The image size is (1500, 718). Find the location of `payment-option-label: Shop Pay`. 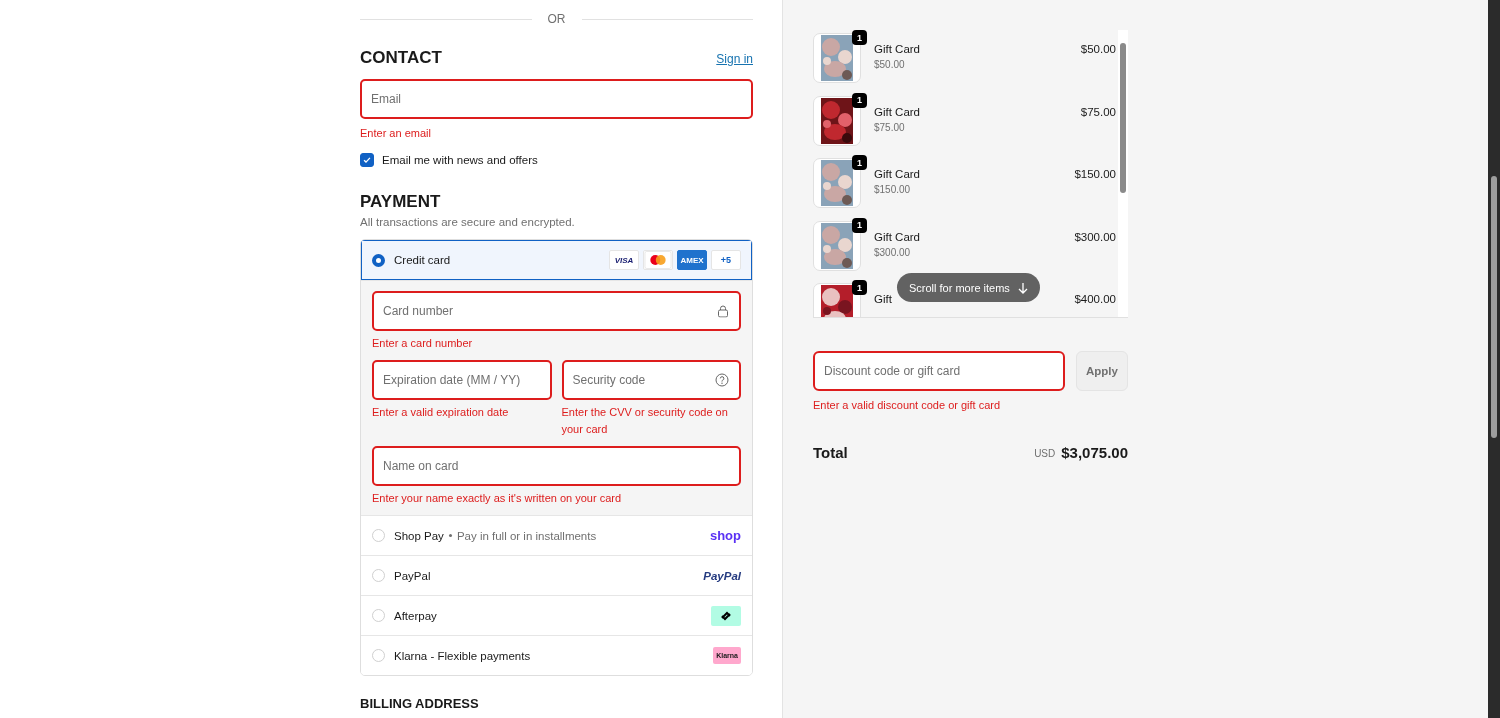

payment-option-label: Shop Pay is located at coordinates (419, 535).